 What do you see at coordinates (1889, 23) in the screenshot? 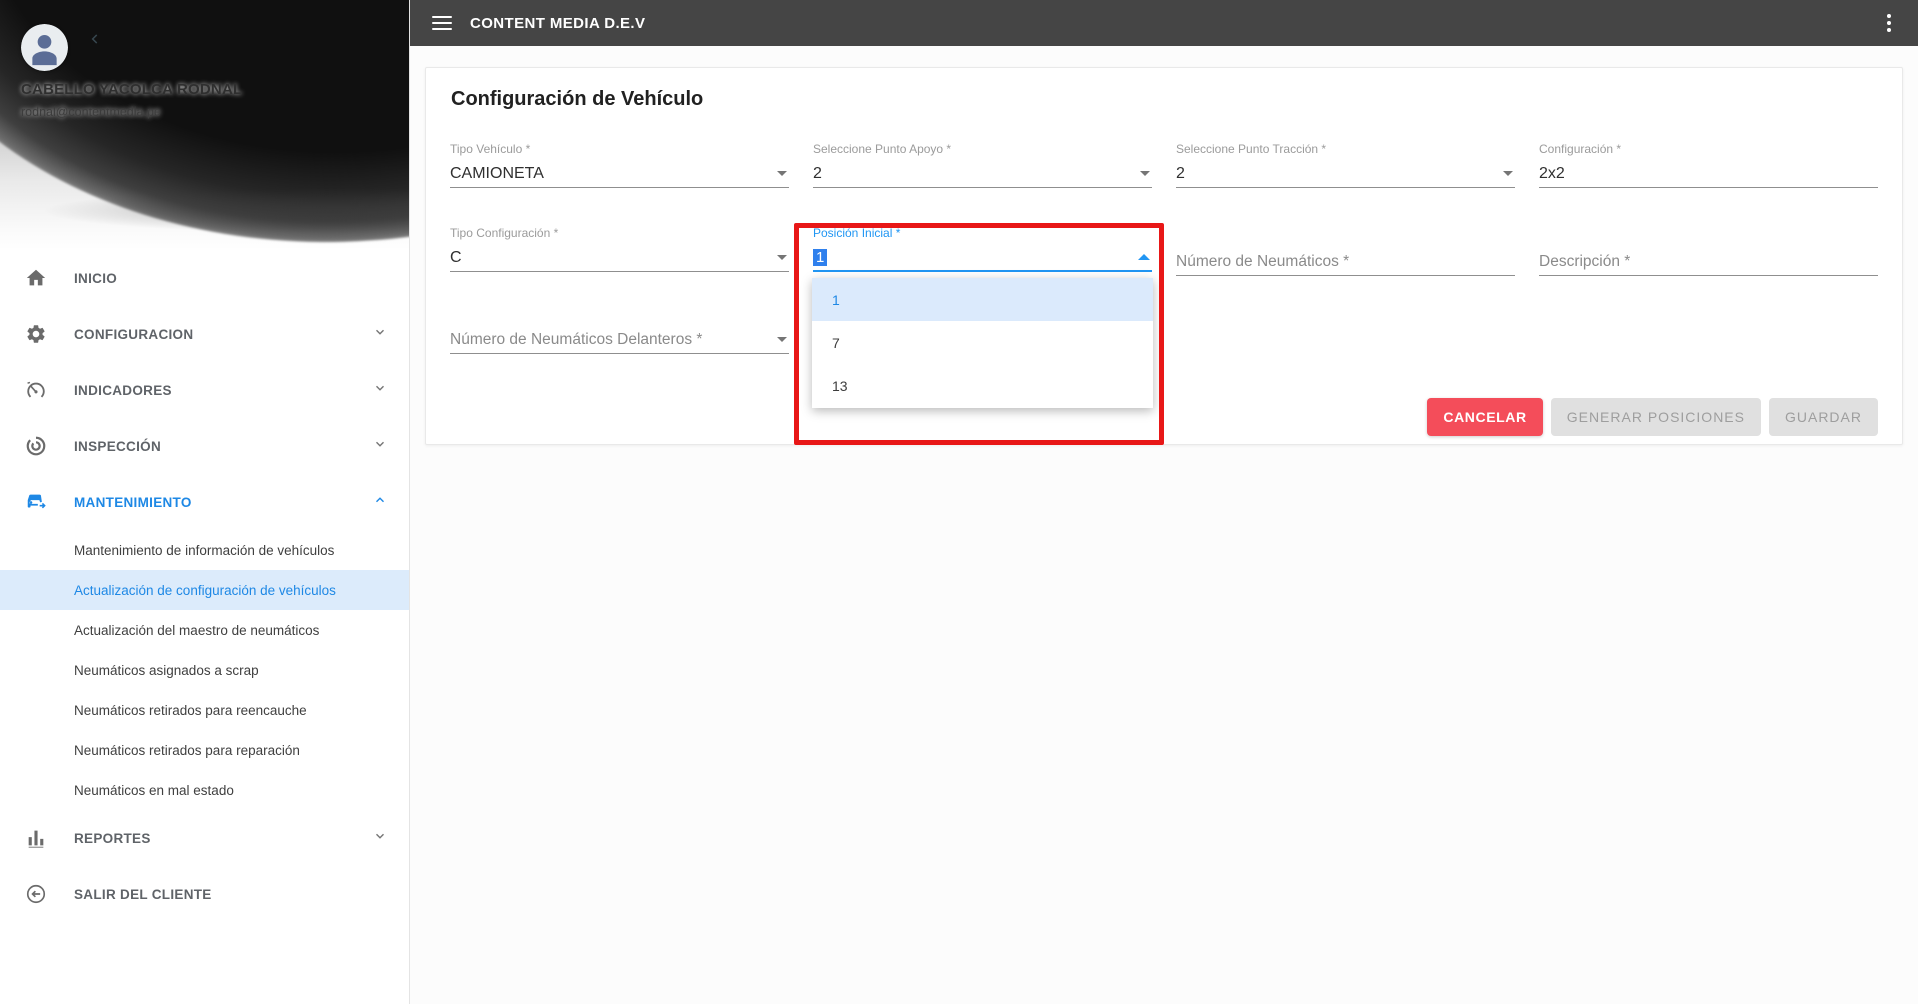
I see `kebab-menu-icon` at bounding box center [1889, 23].